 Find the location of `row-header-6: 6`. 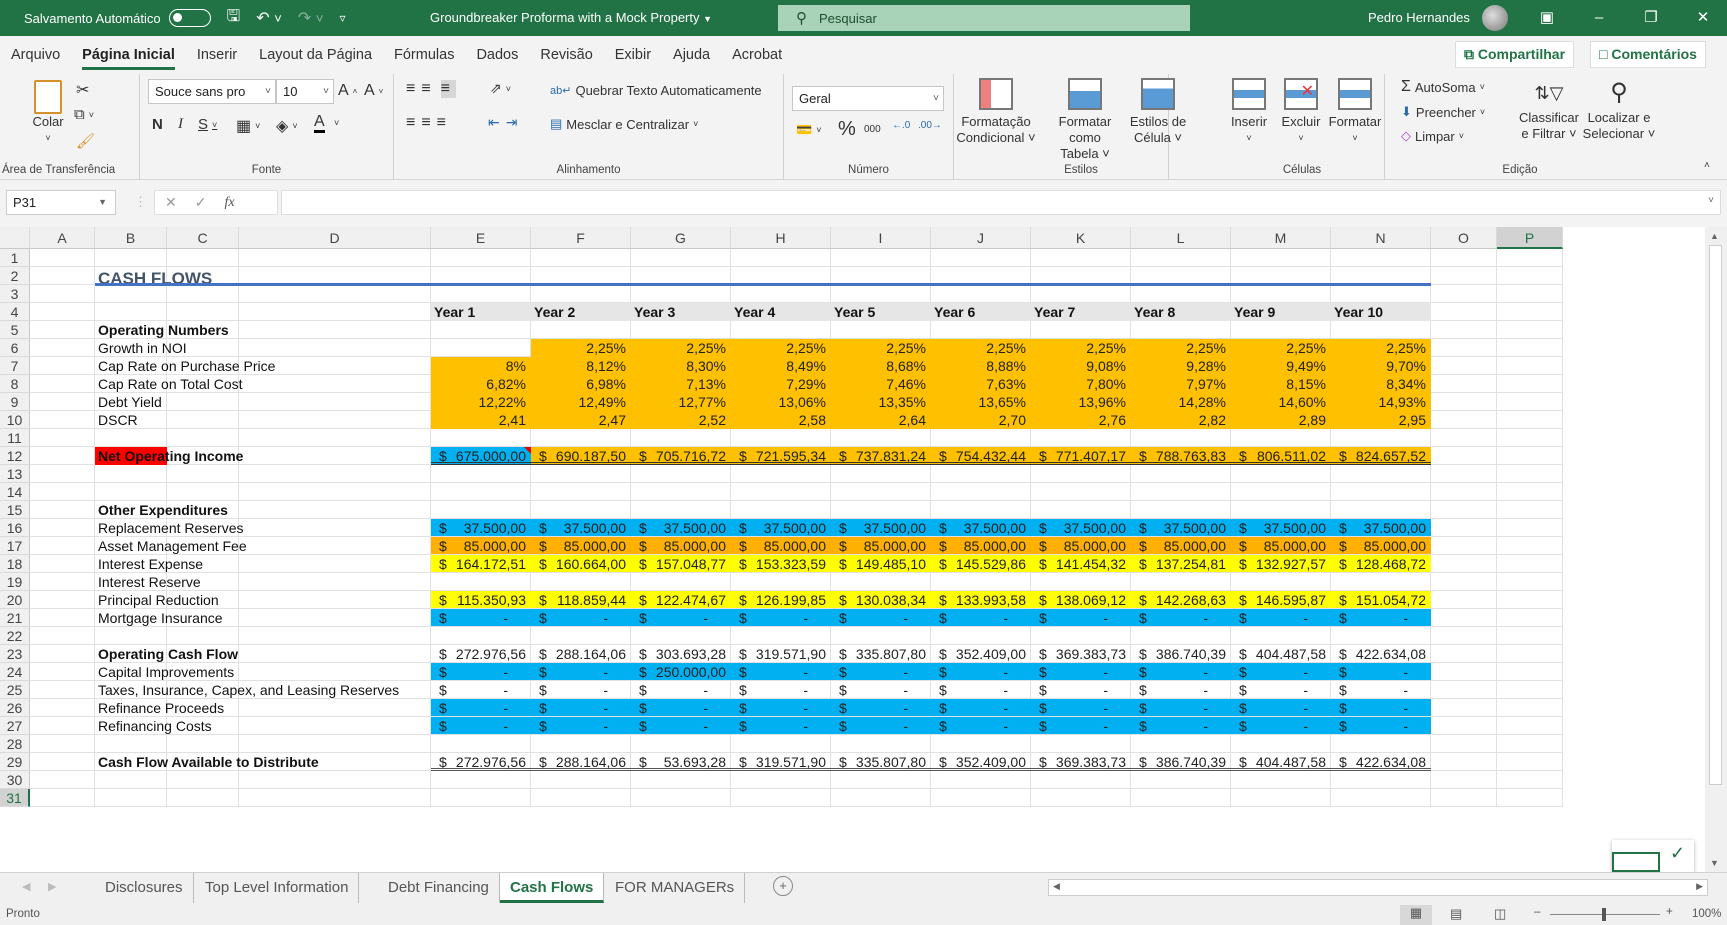

row-header-6: 6 is located at coordinates (15, 348).